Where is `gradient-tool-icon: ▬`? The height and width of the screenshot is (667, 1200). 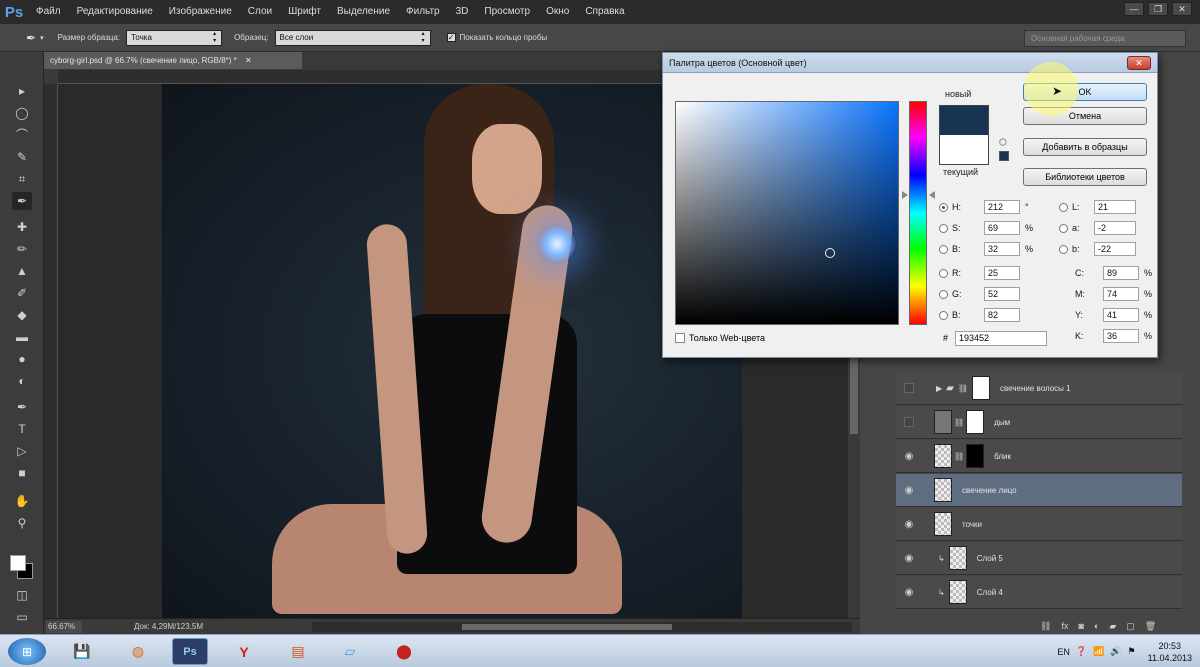 gradient-tool-icon: ▬ is located at coordinates (22, 337).